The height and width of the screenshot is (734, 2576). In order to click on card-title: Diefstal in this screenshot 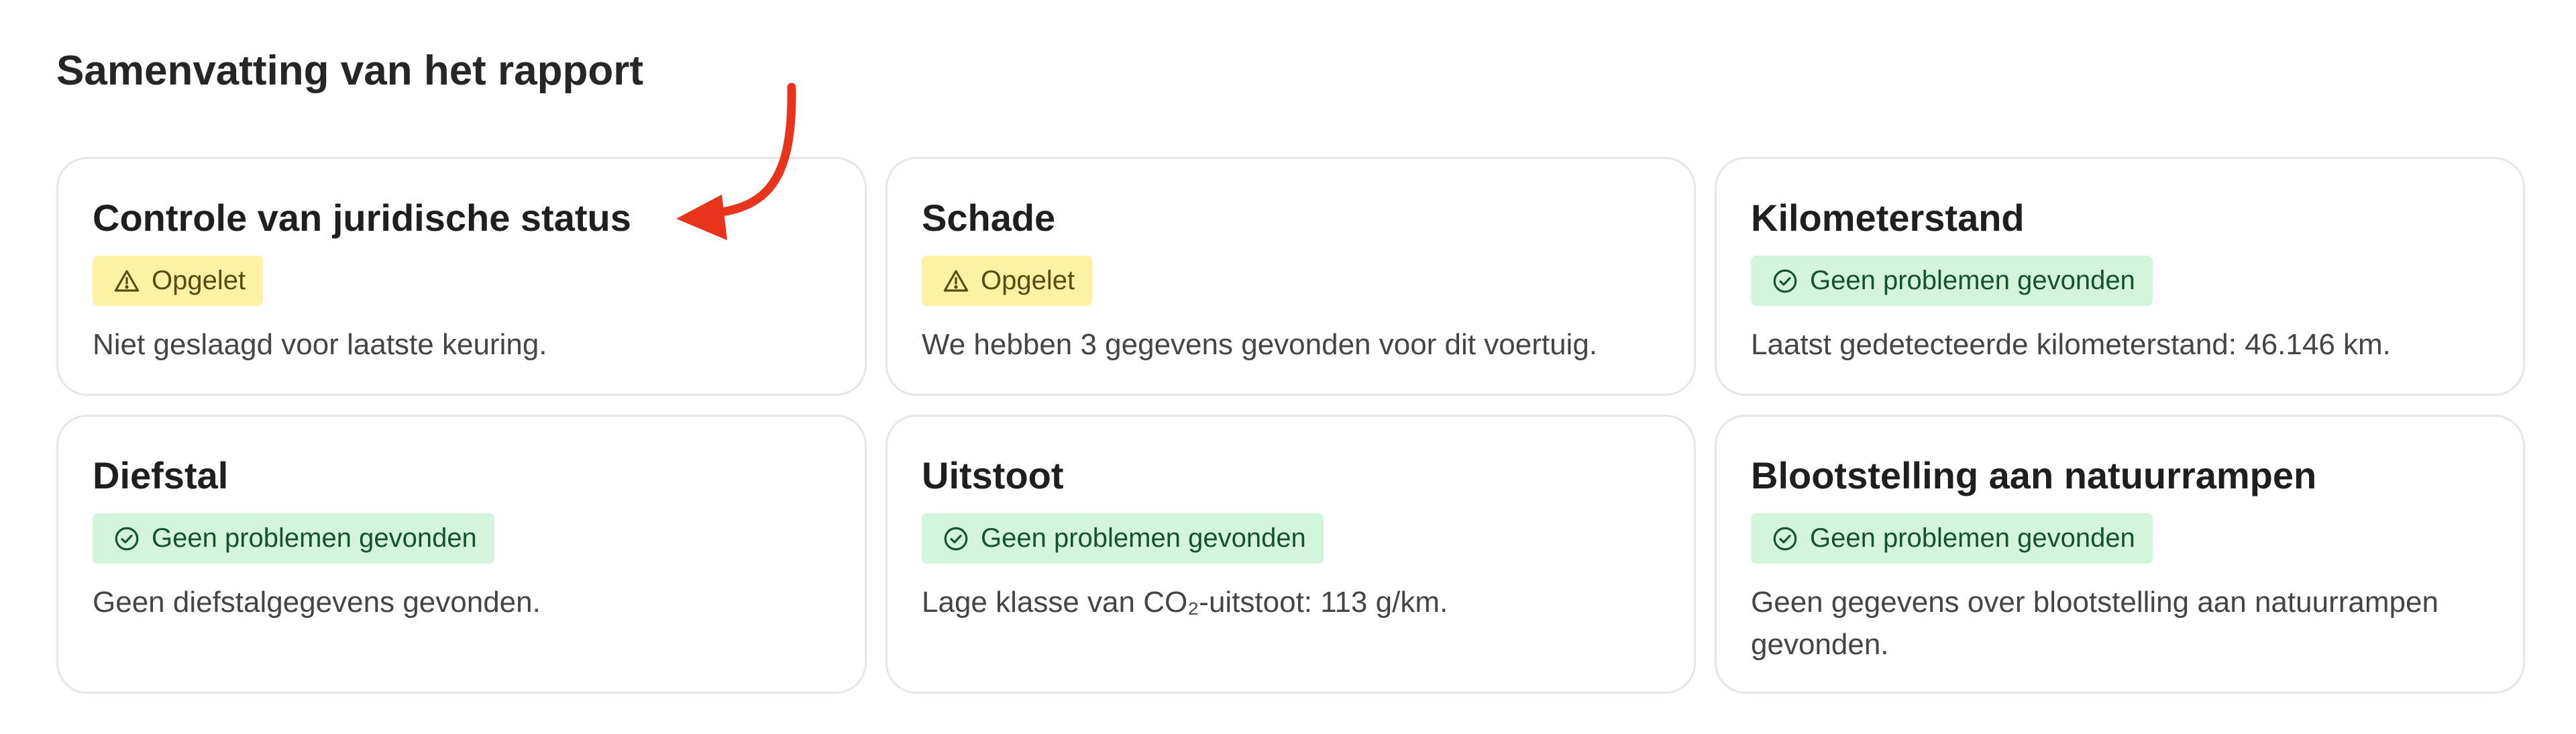, I will do `click(161, 475)`.